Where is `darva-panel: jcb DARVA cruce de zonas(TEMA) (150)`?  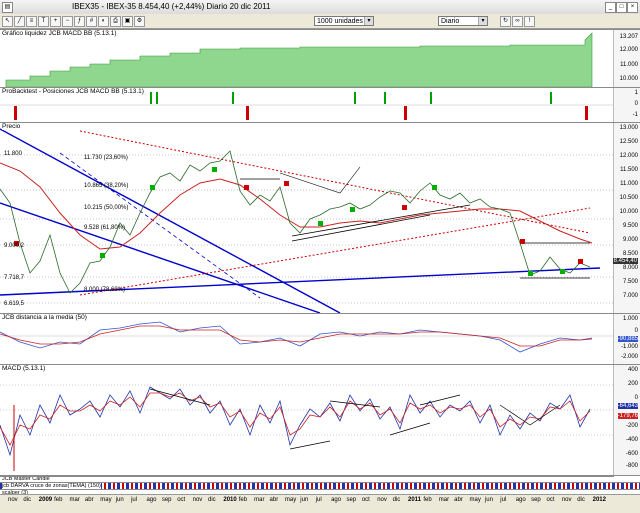
darva-panel: jcb DARVA cruce de zonas(TEMA) (150) is located at coordinates (320, 485).